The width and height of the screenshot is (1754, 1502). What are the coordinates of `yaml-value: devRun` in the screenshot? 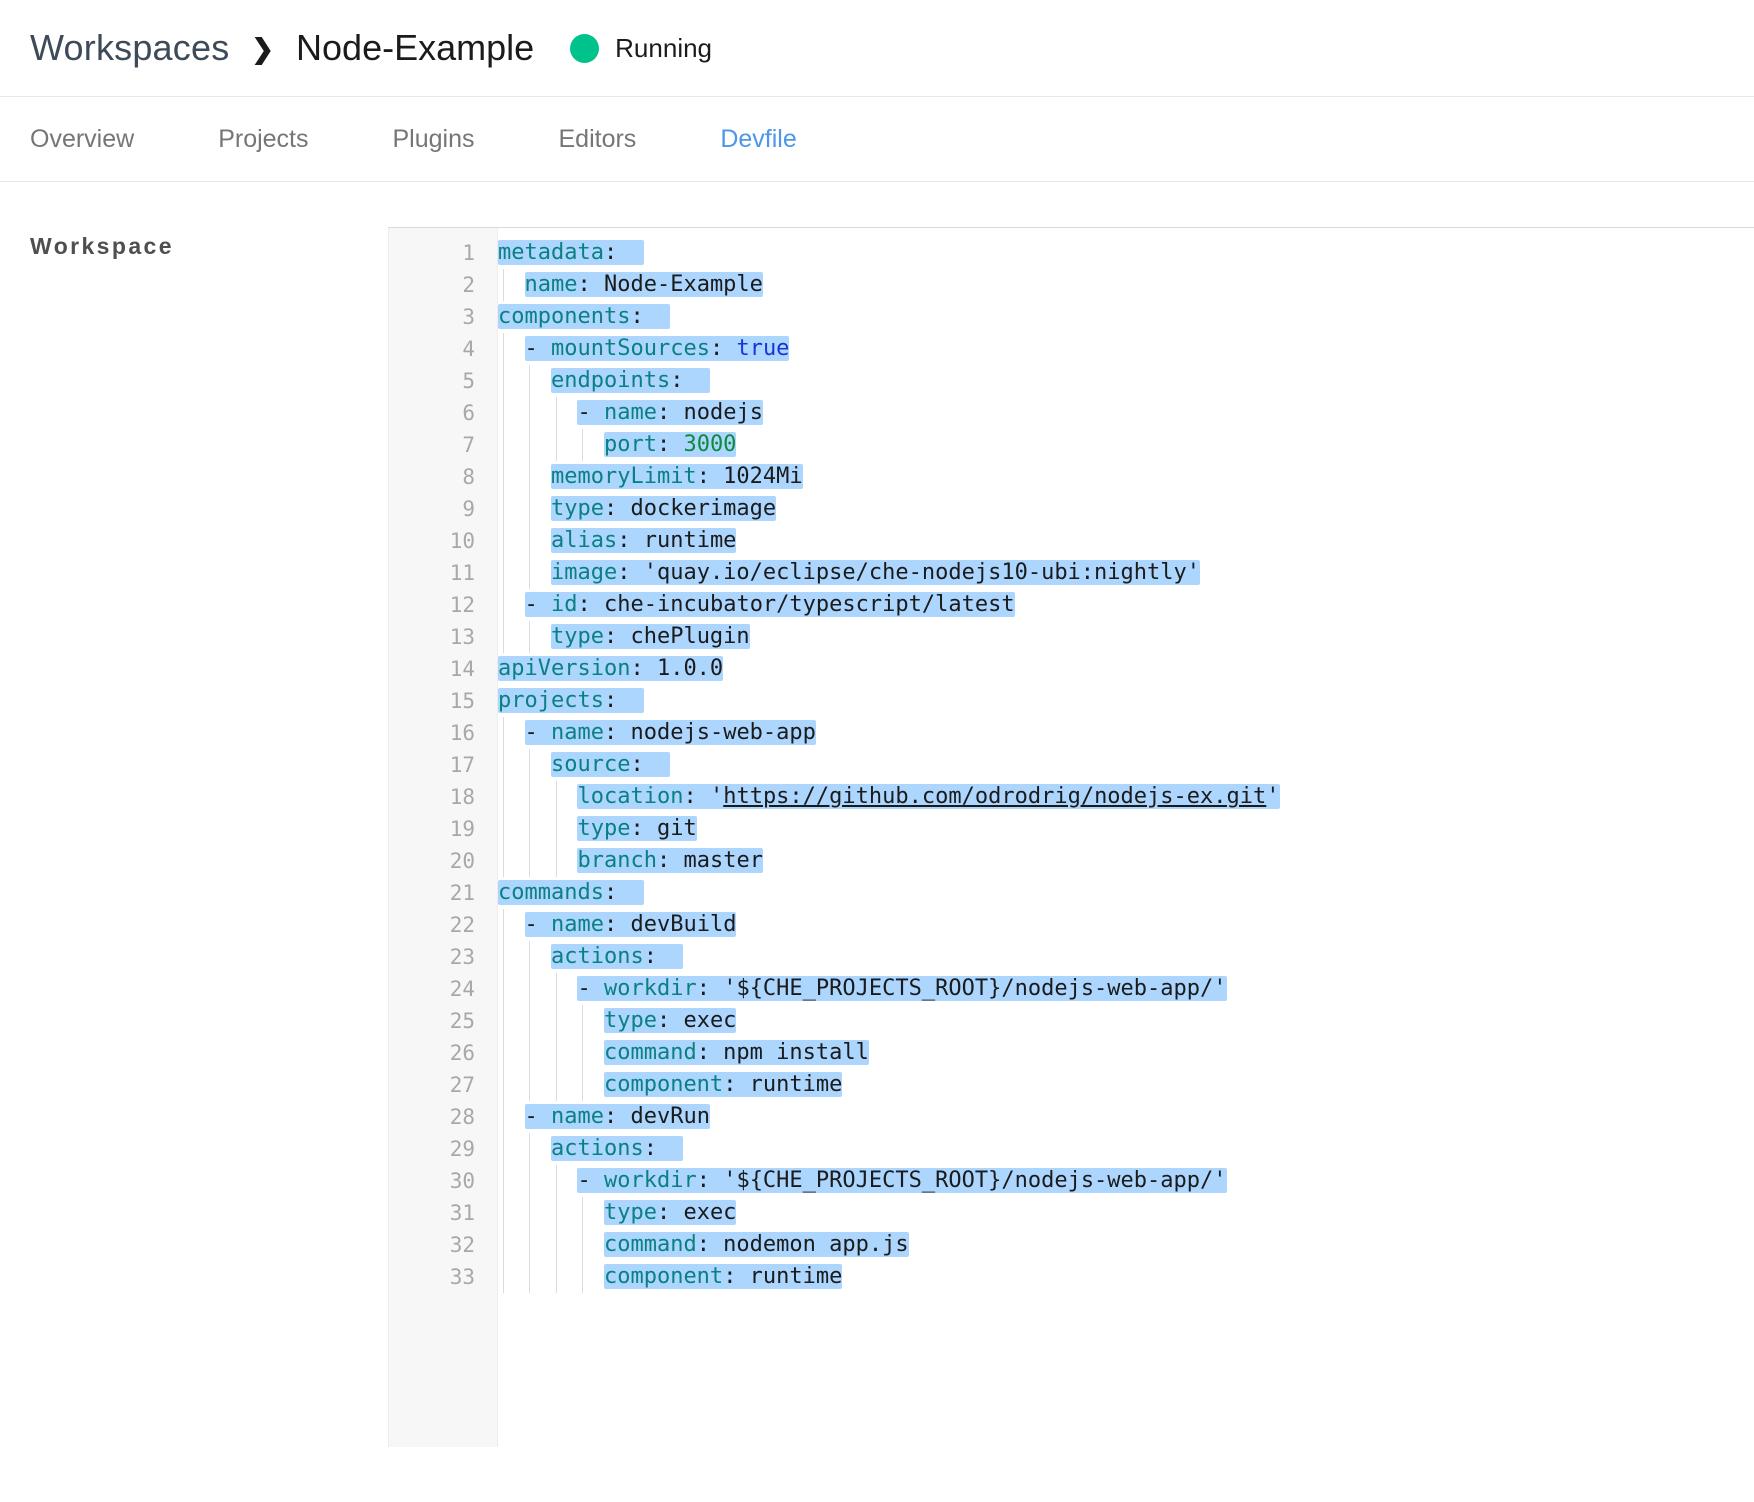 It's located at (663, 1116).